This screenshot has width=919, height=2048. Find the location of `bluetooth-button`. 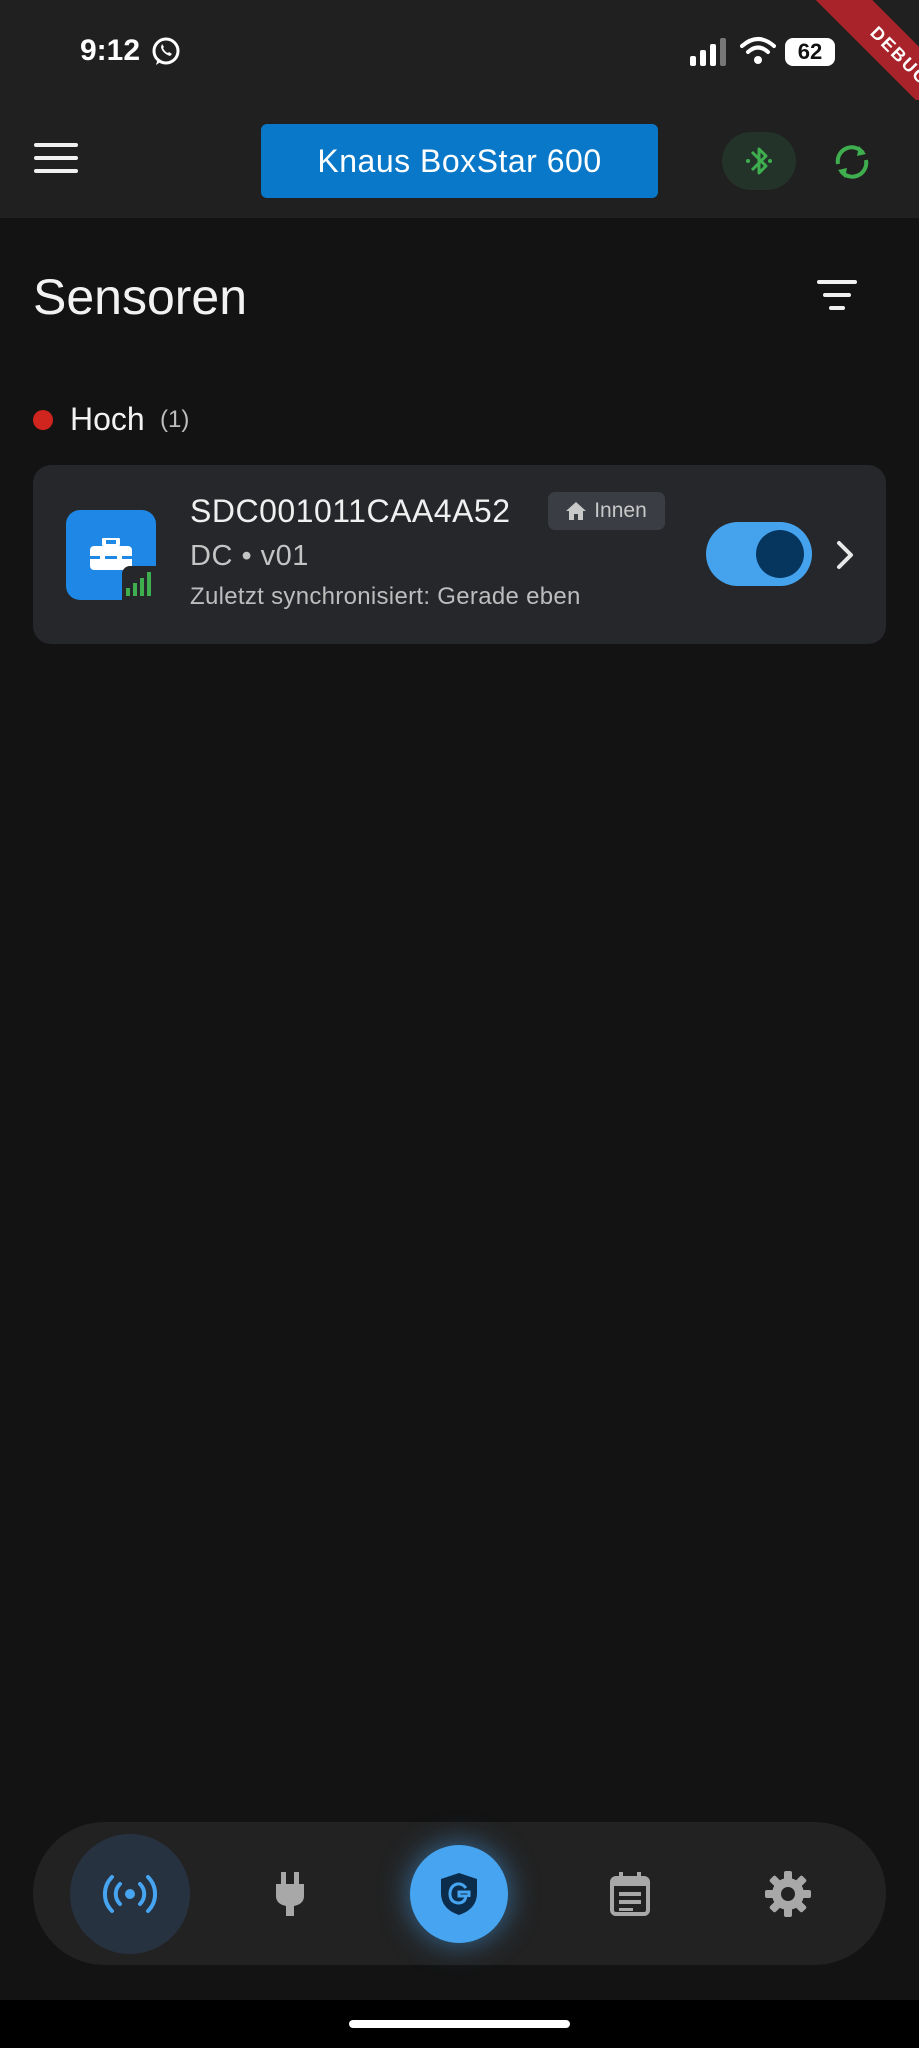

bluetooth-button is located at coordinates (759, 161).